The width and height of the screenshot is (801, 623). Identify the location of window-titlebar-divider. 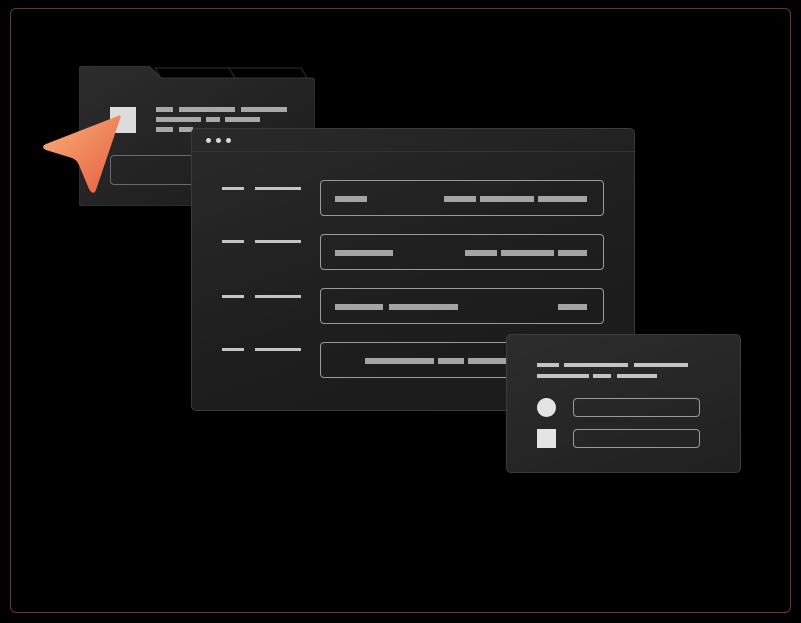
(413, 151).